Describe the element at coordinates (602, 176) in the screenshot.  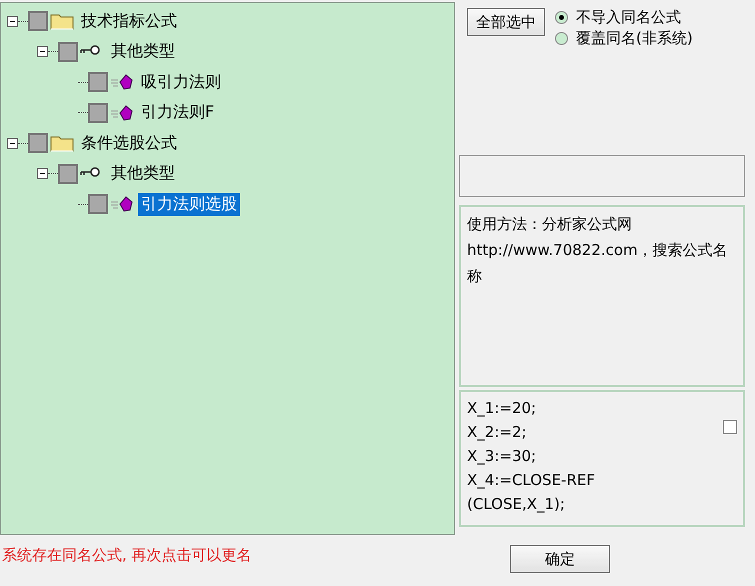
I see `empty-field` at that location.